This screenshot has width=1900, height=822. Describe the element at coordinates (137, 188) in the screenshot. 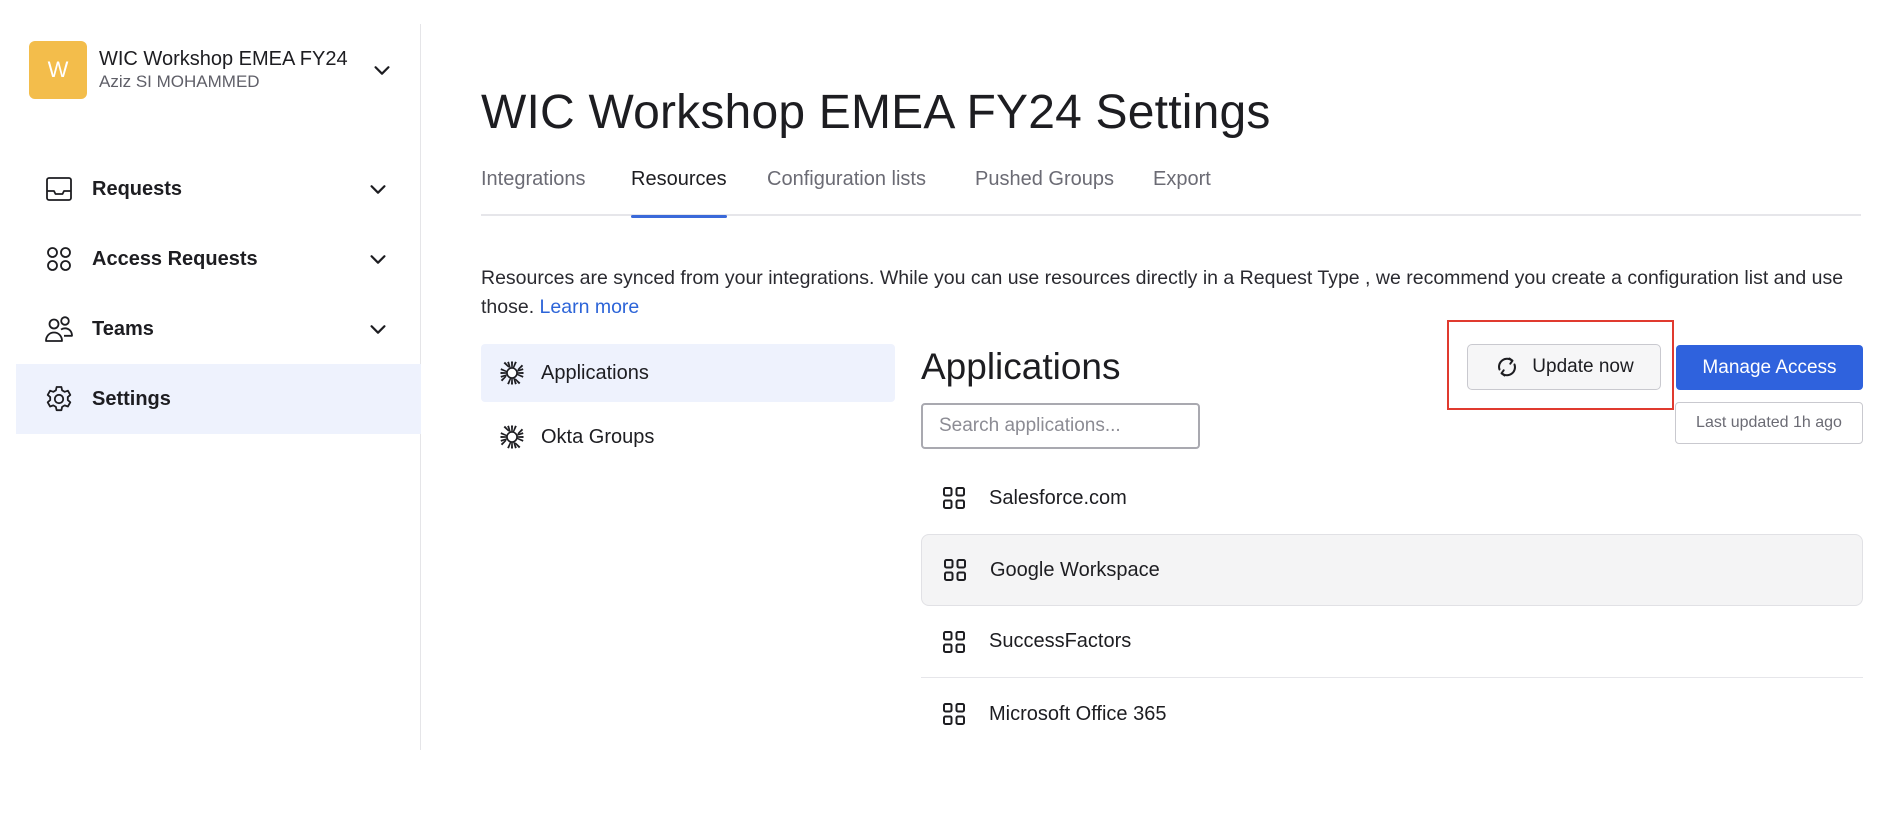

I see `sidebar-item-label: Requests` at that location.